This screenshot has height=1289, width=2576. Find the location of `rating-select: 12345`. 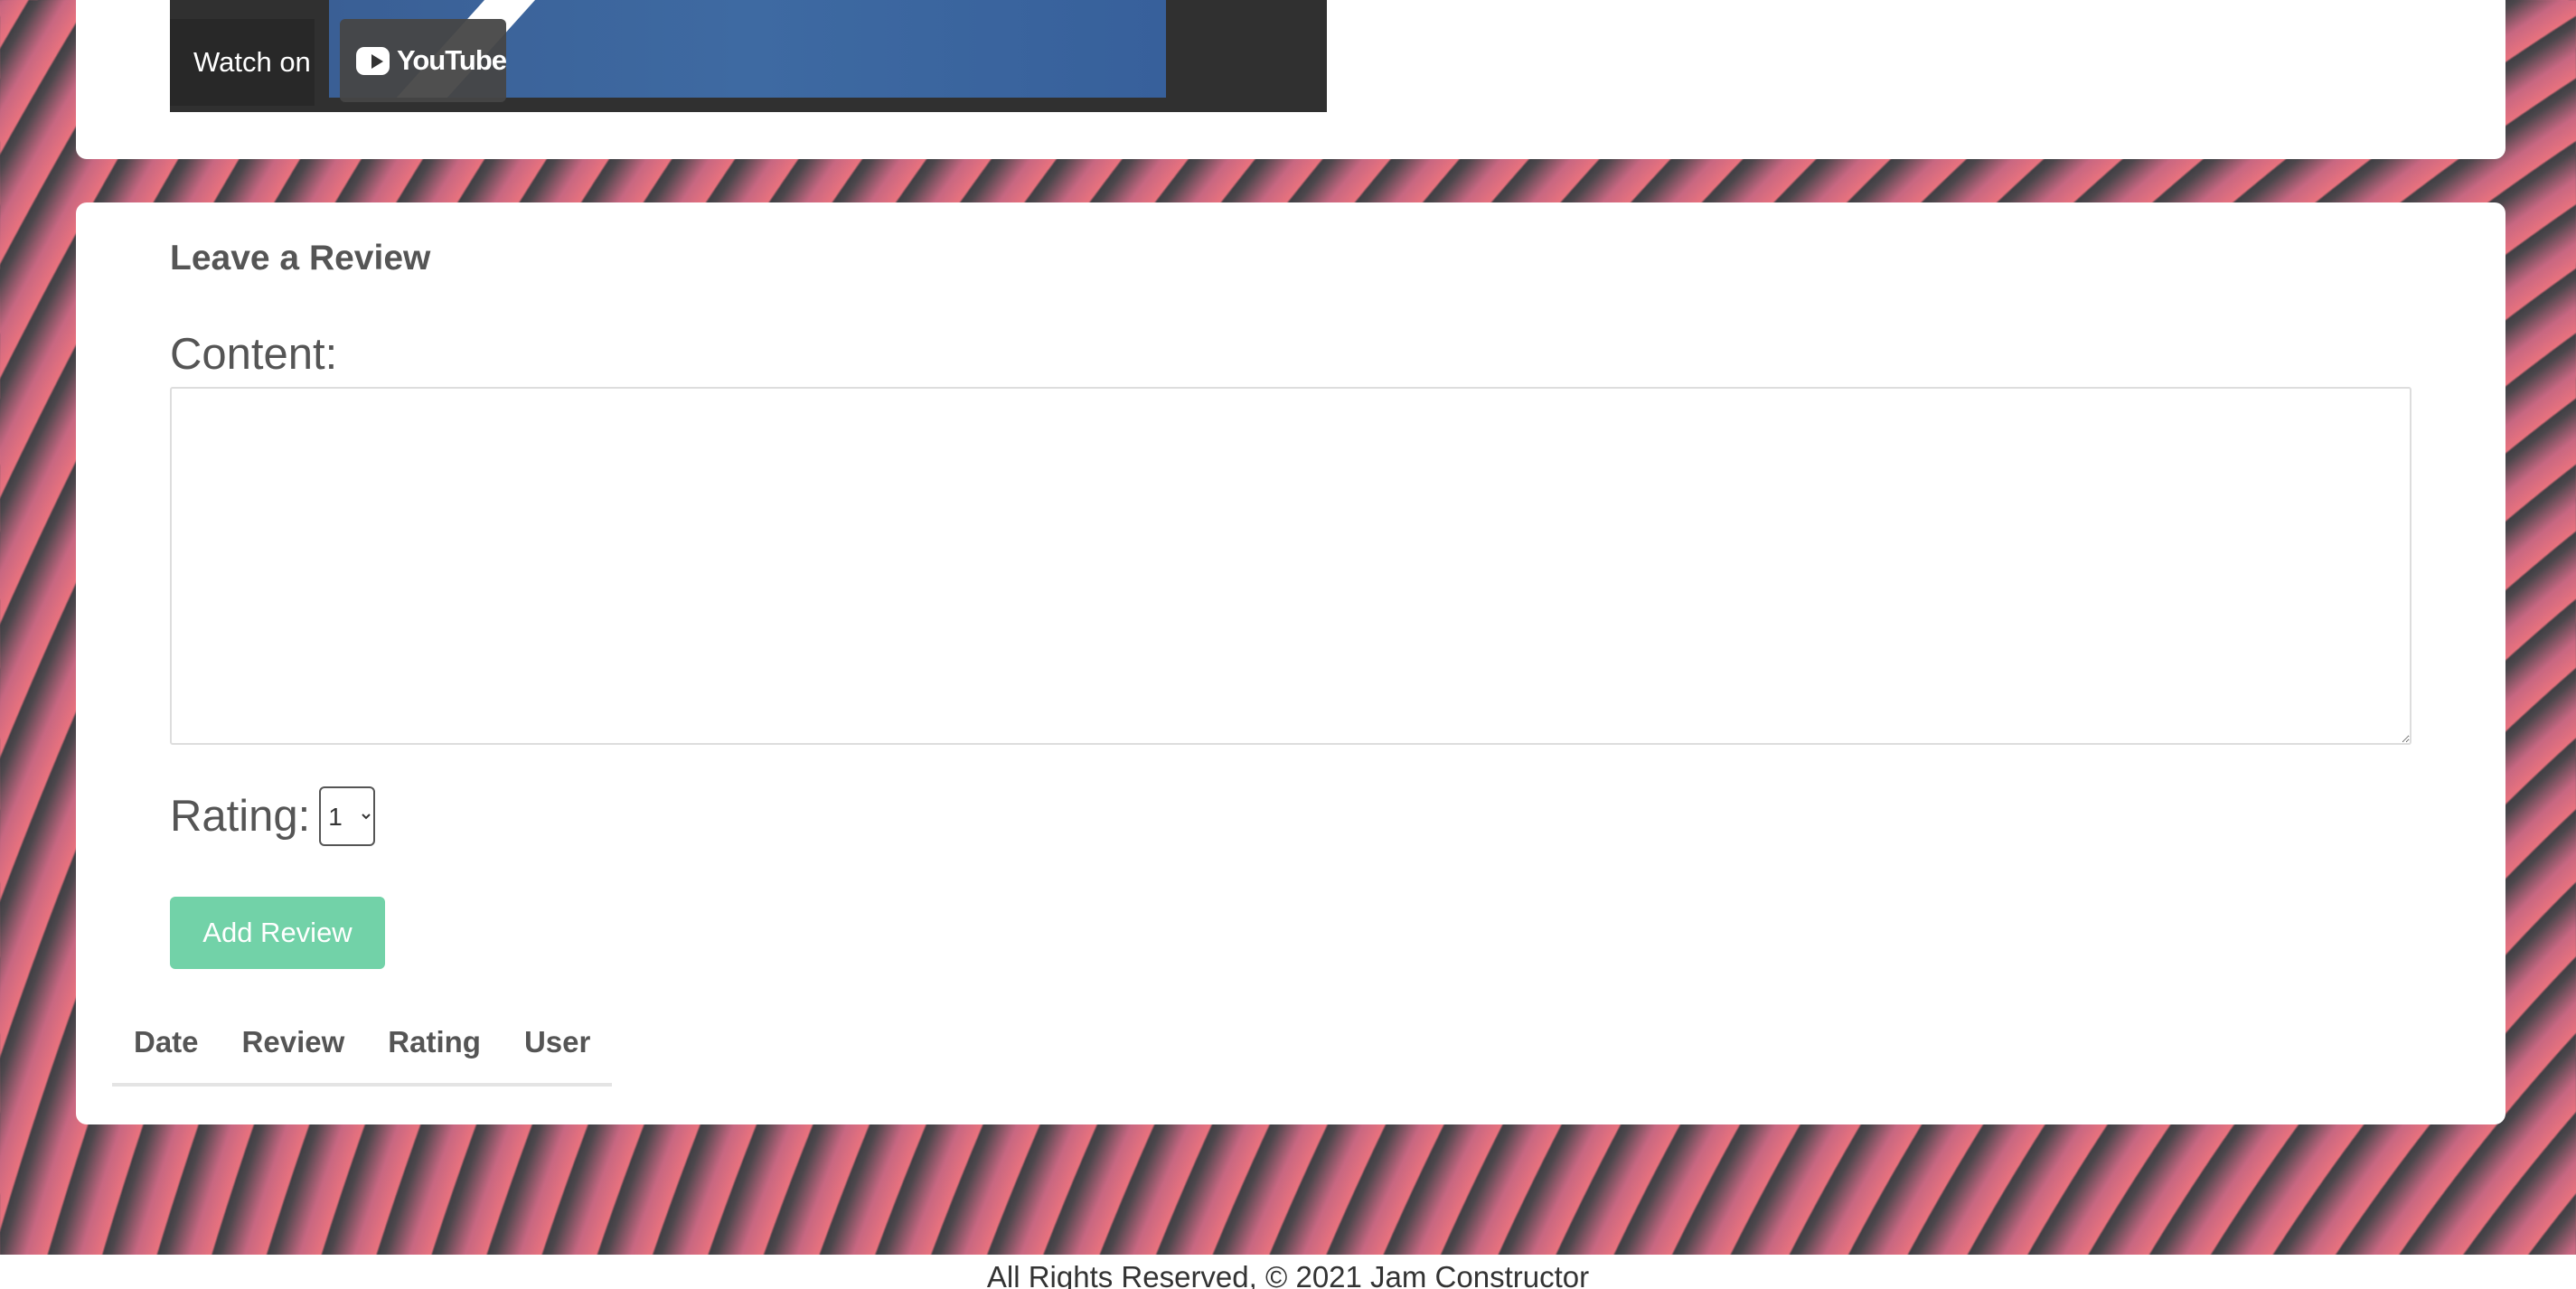

rating-select: 12345 is located at coordinates (347, 816).